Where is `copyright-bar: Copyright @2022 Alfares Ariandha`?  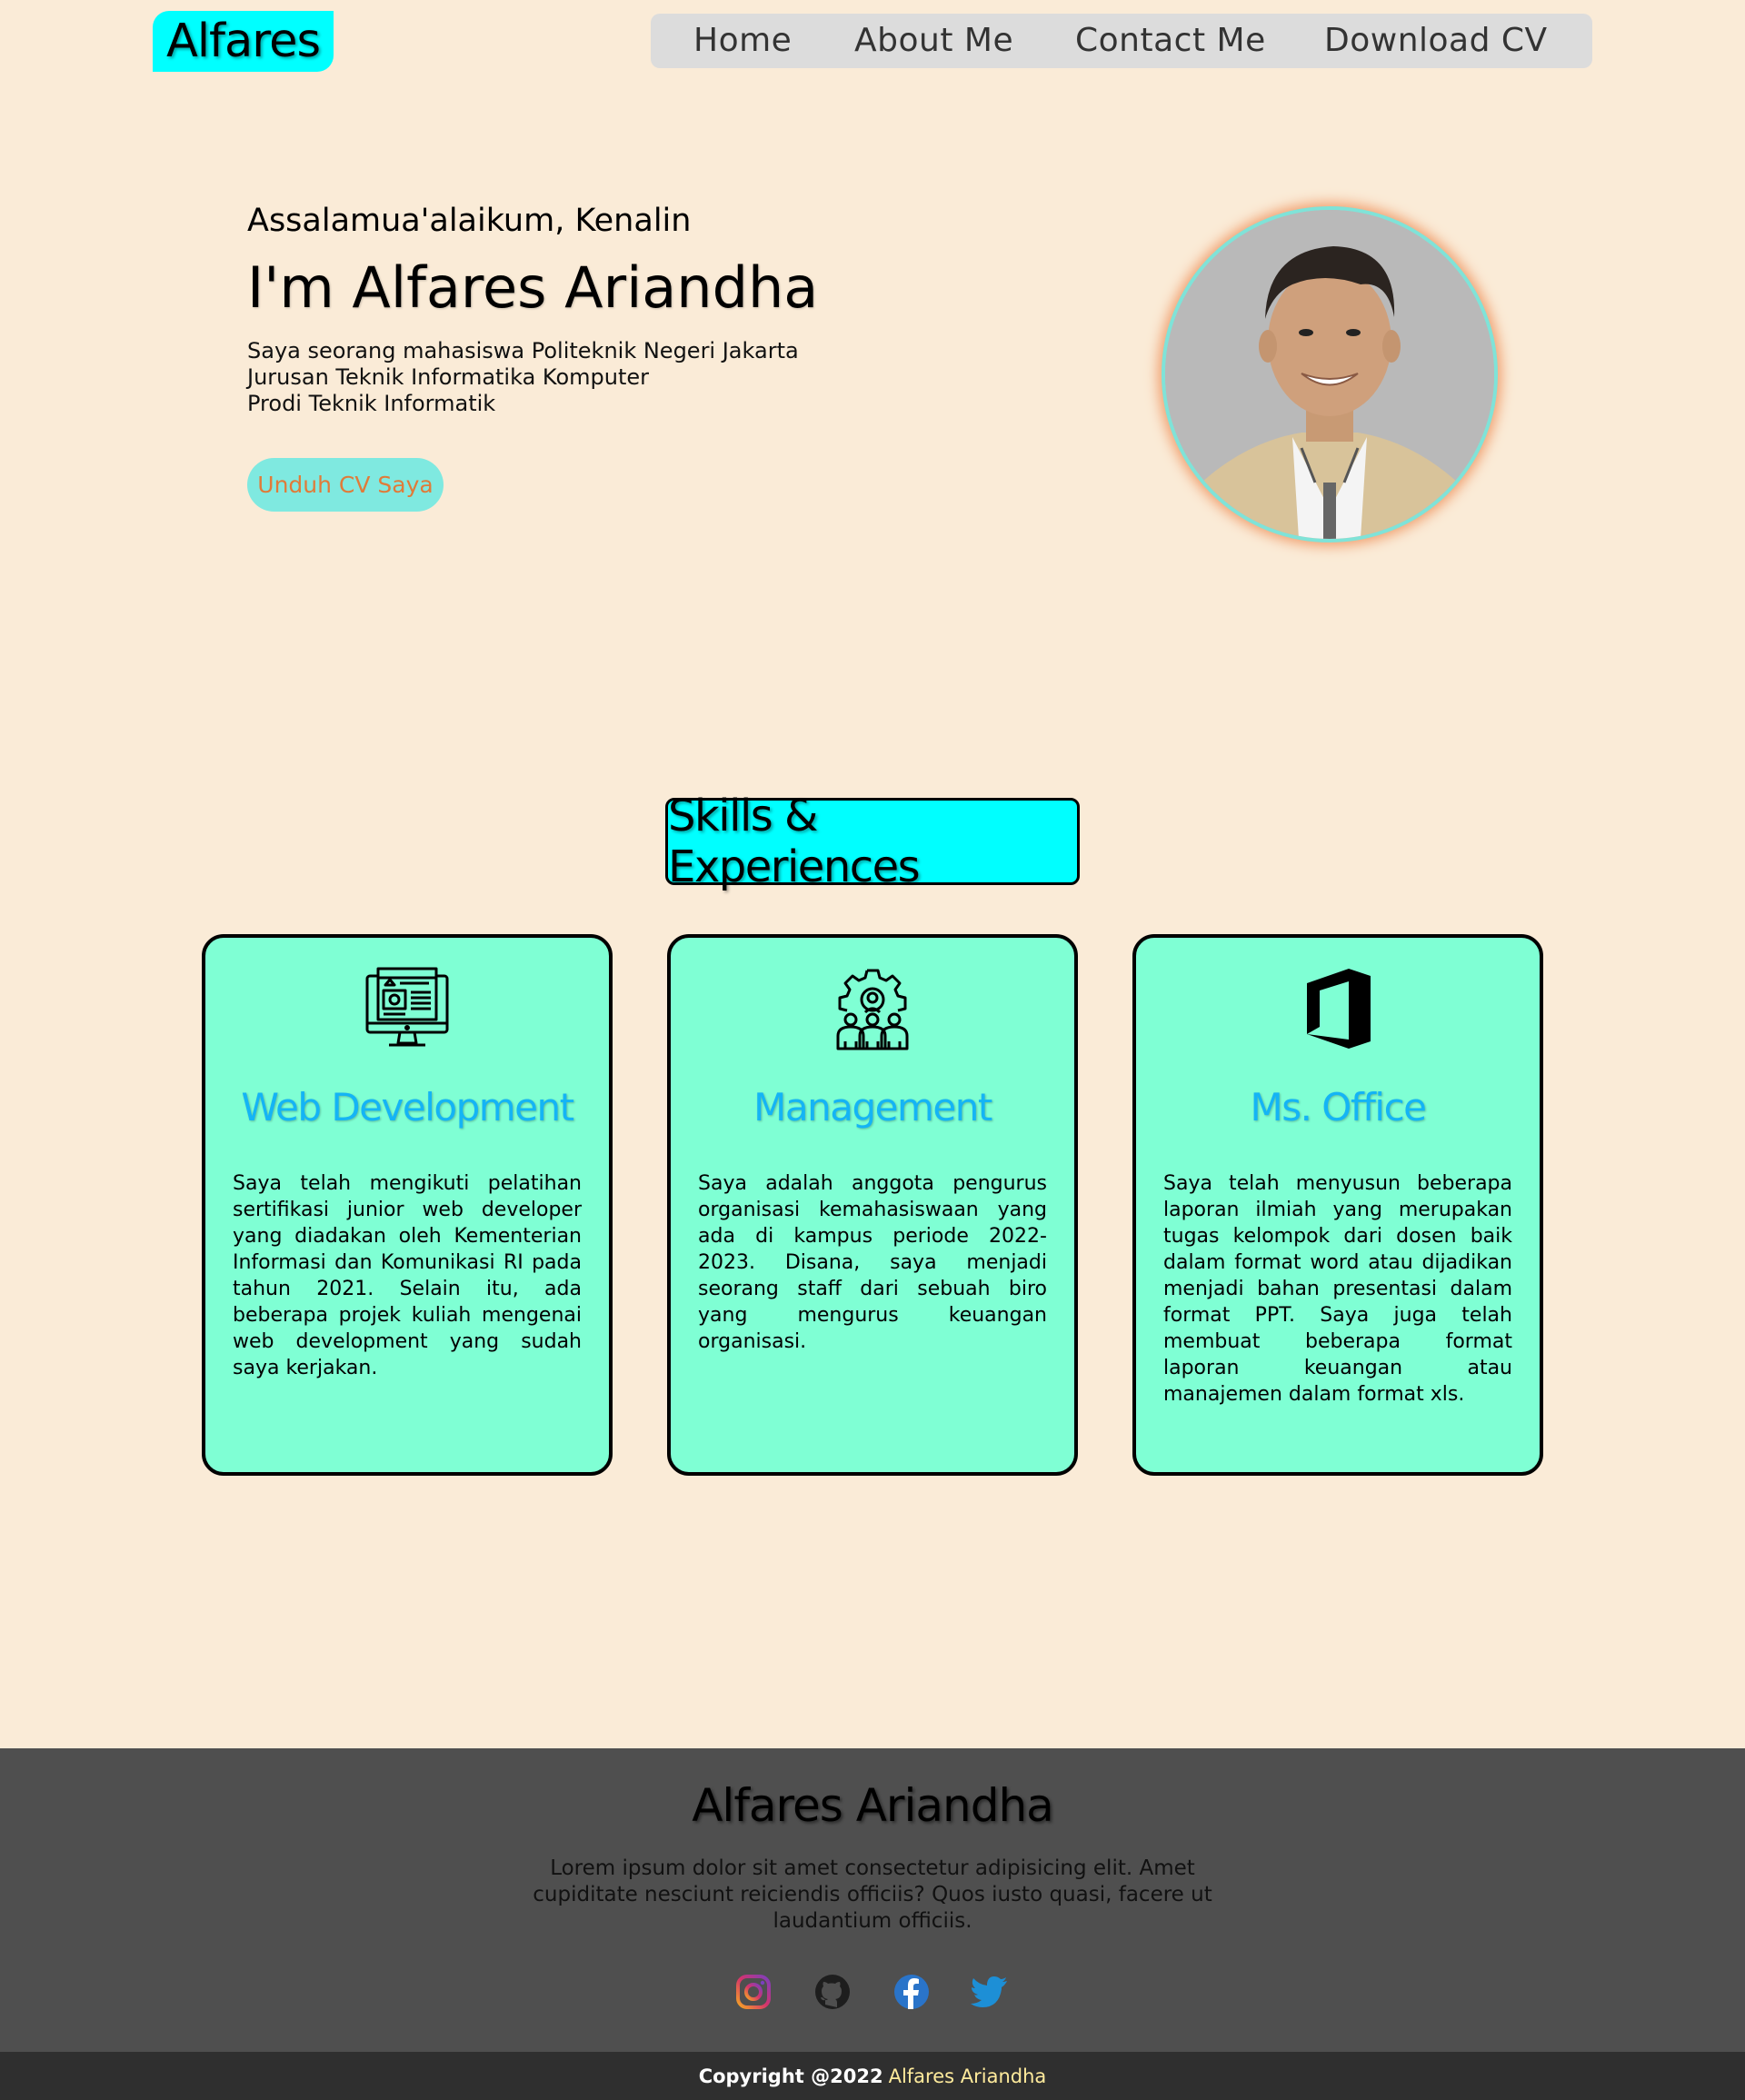 copyright-bar: Copyright @2022 Alfares Ariandha is located at coordinates (872, 2076).